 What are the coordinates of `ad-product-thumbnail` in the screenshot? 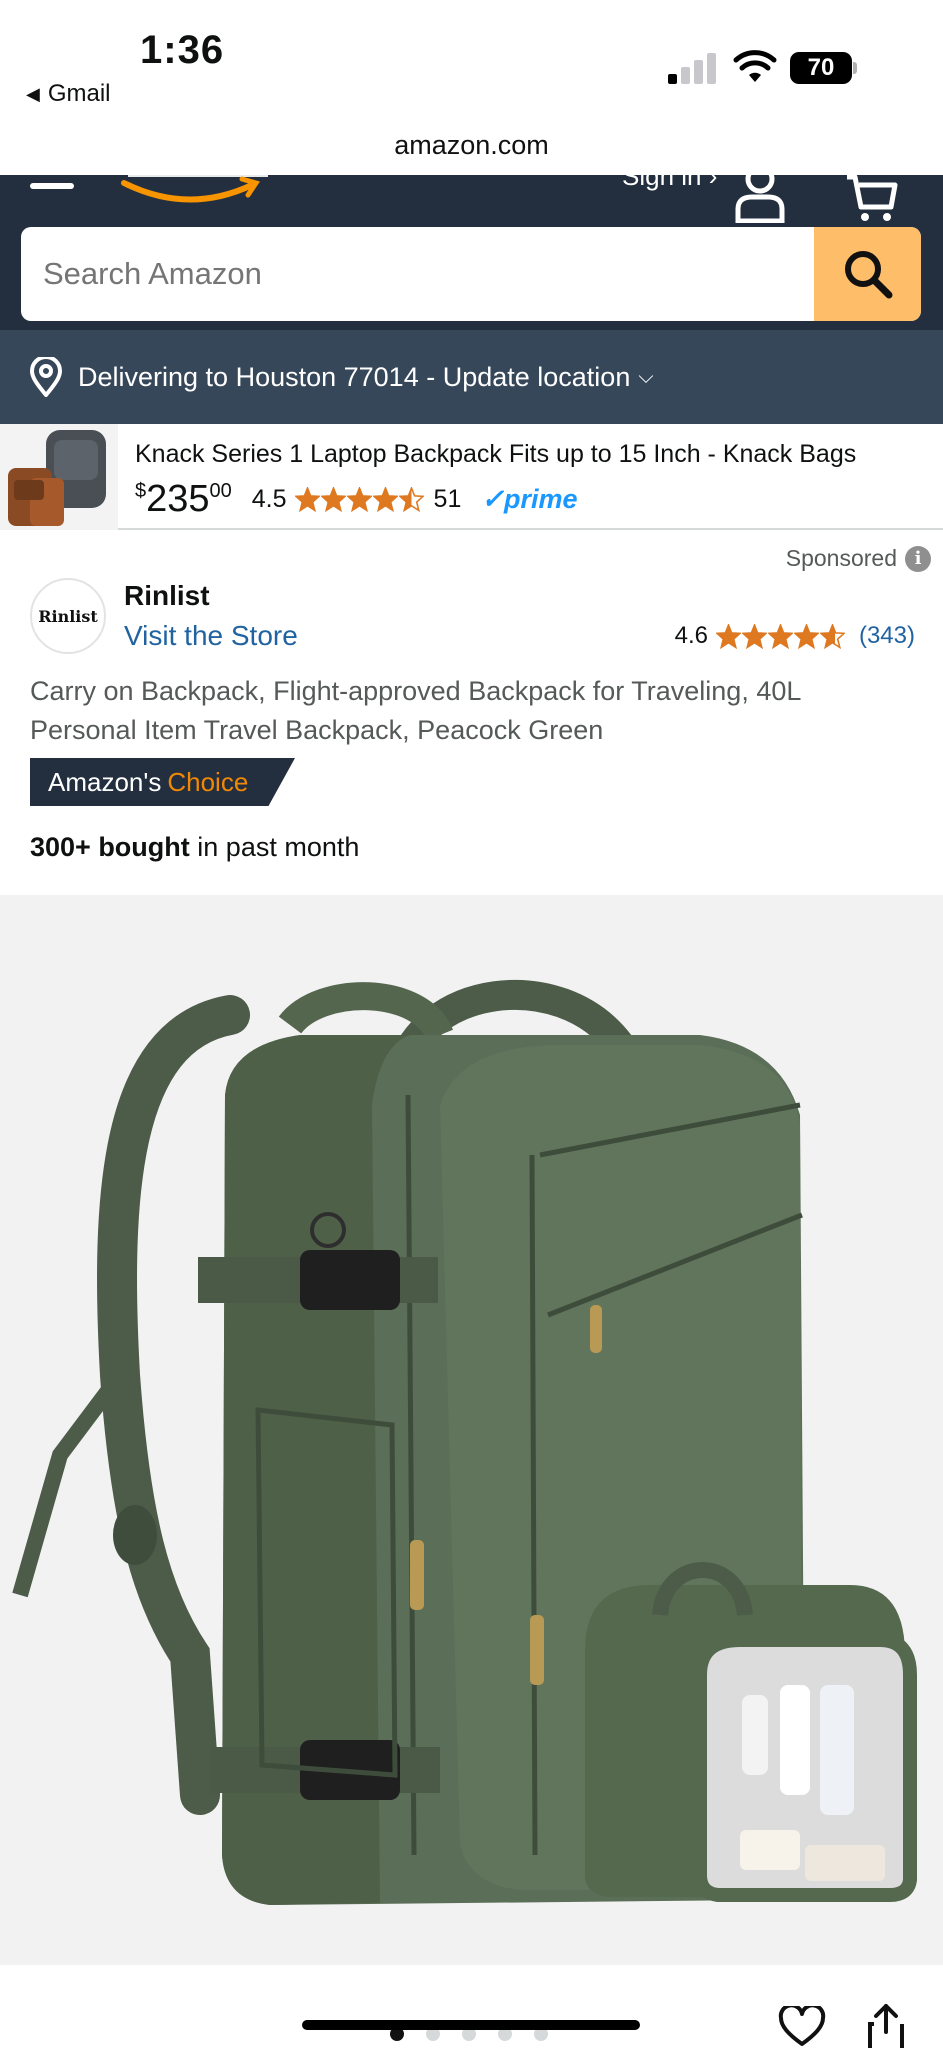 It's located at (59, 477).